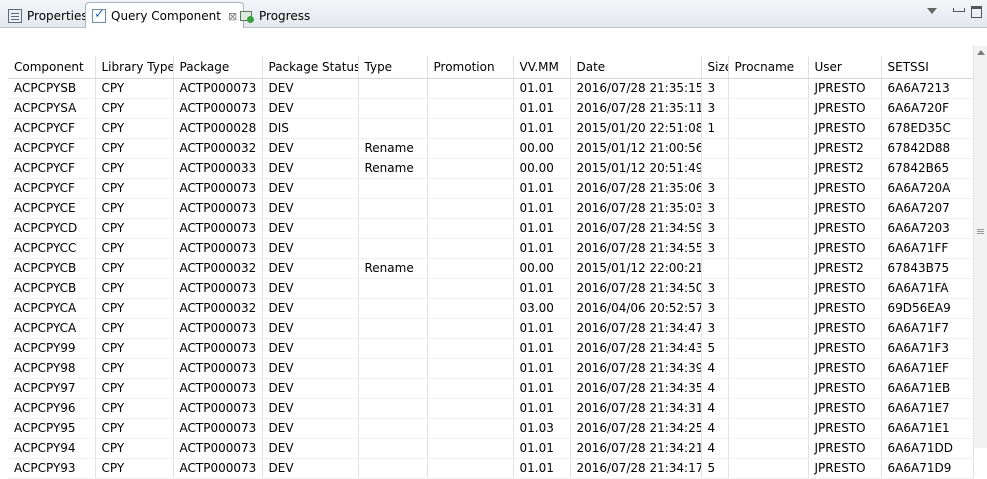  I want to click on table-cell: 6A6A71FF, so click(927, 248).